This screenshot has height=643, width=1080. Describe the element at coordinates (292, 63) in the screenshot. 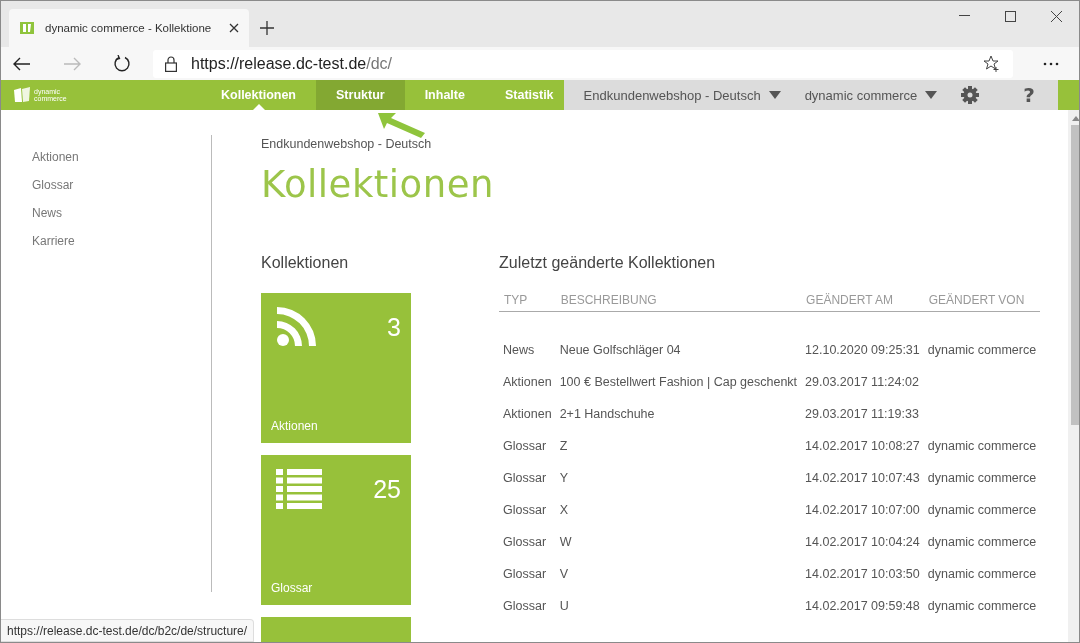

I see `url-text: https://release.dc-test.de/dc/` at that location.